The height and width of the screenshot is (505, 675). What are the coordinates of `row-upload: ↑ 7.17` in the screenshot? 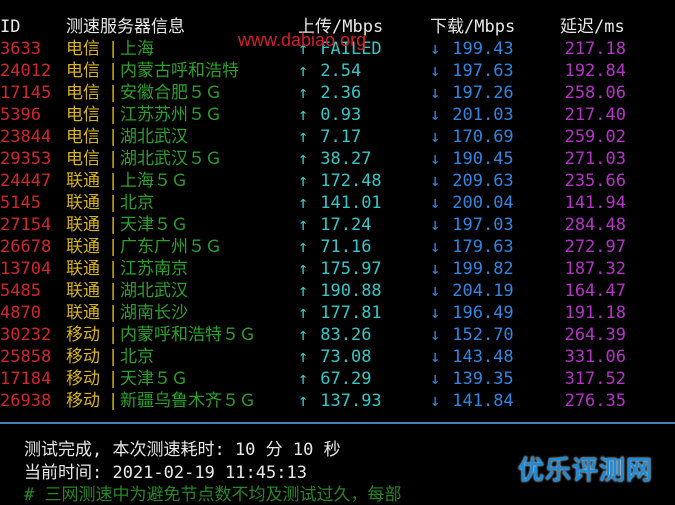 It's located at (329, 137).